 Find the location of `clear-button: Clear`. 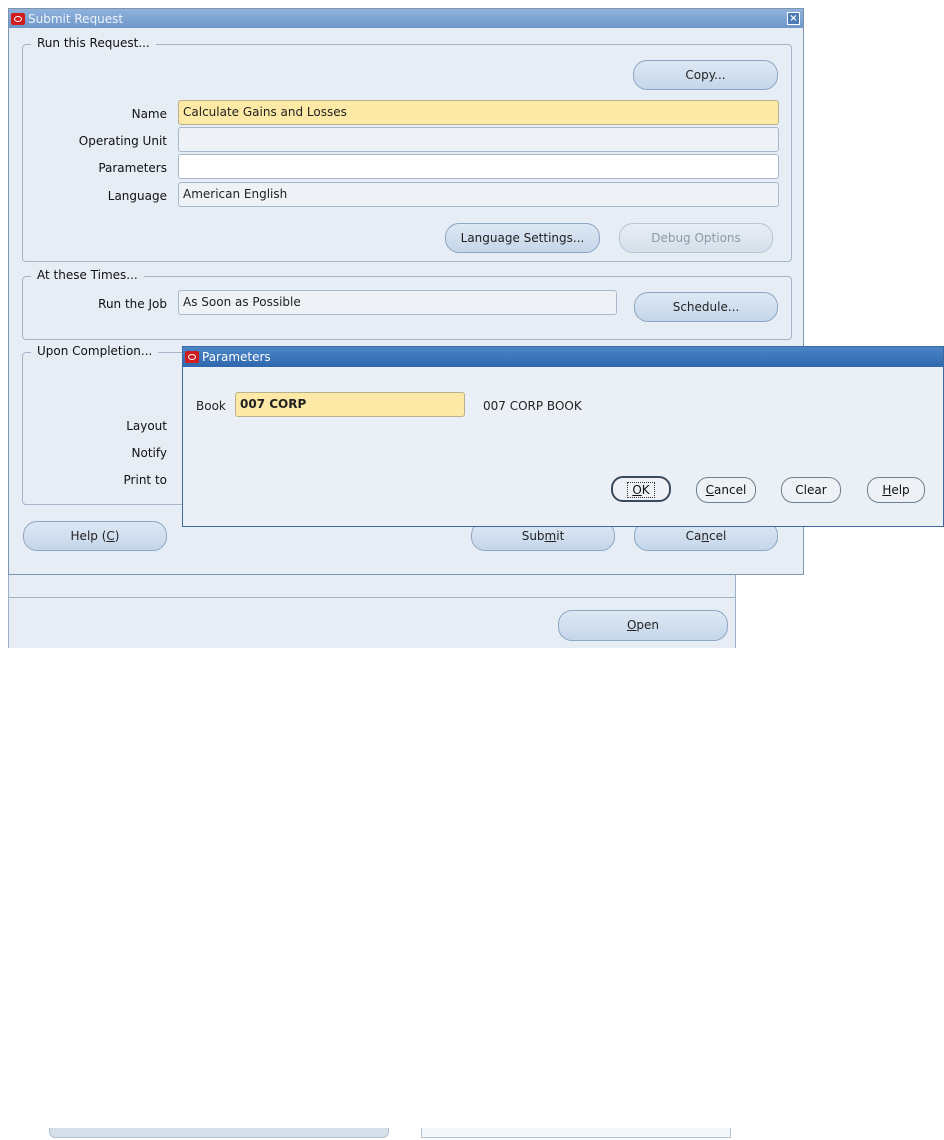

clear-button: Clear is located at coordinates (811, 490).